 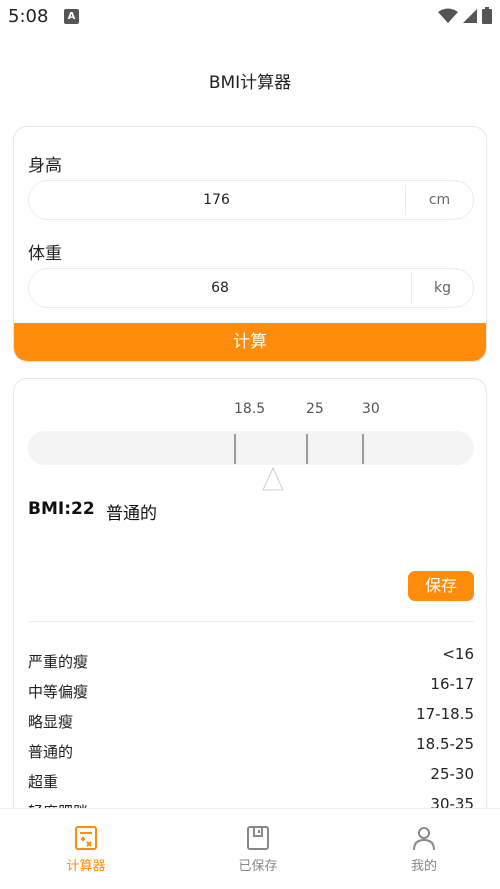 What do you see at coordinates (250, 83) in the screenshot?
I see `page-title: BMI计算器` at bounding box center [250, 83].